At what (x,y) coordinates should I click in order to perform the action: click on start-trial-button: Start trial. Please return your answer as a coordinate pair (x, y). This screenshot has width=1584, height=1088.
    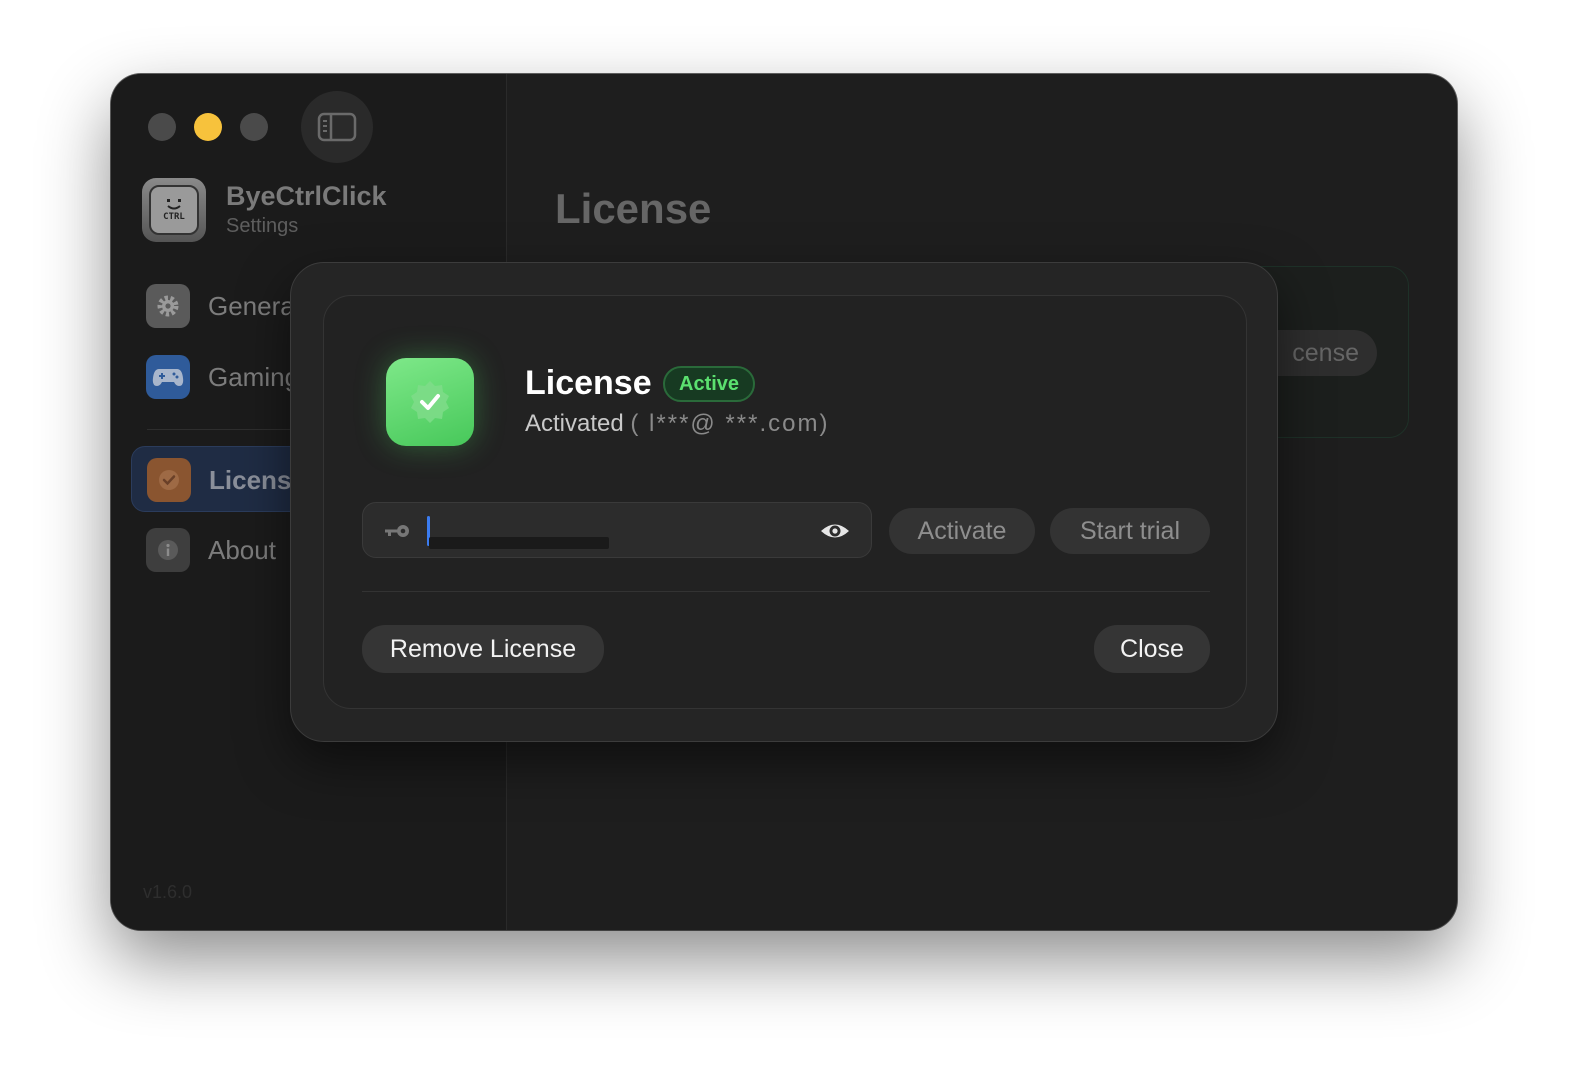
    Looking at the image, I should click on (1130, 531).